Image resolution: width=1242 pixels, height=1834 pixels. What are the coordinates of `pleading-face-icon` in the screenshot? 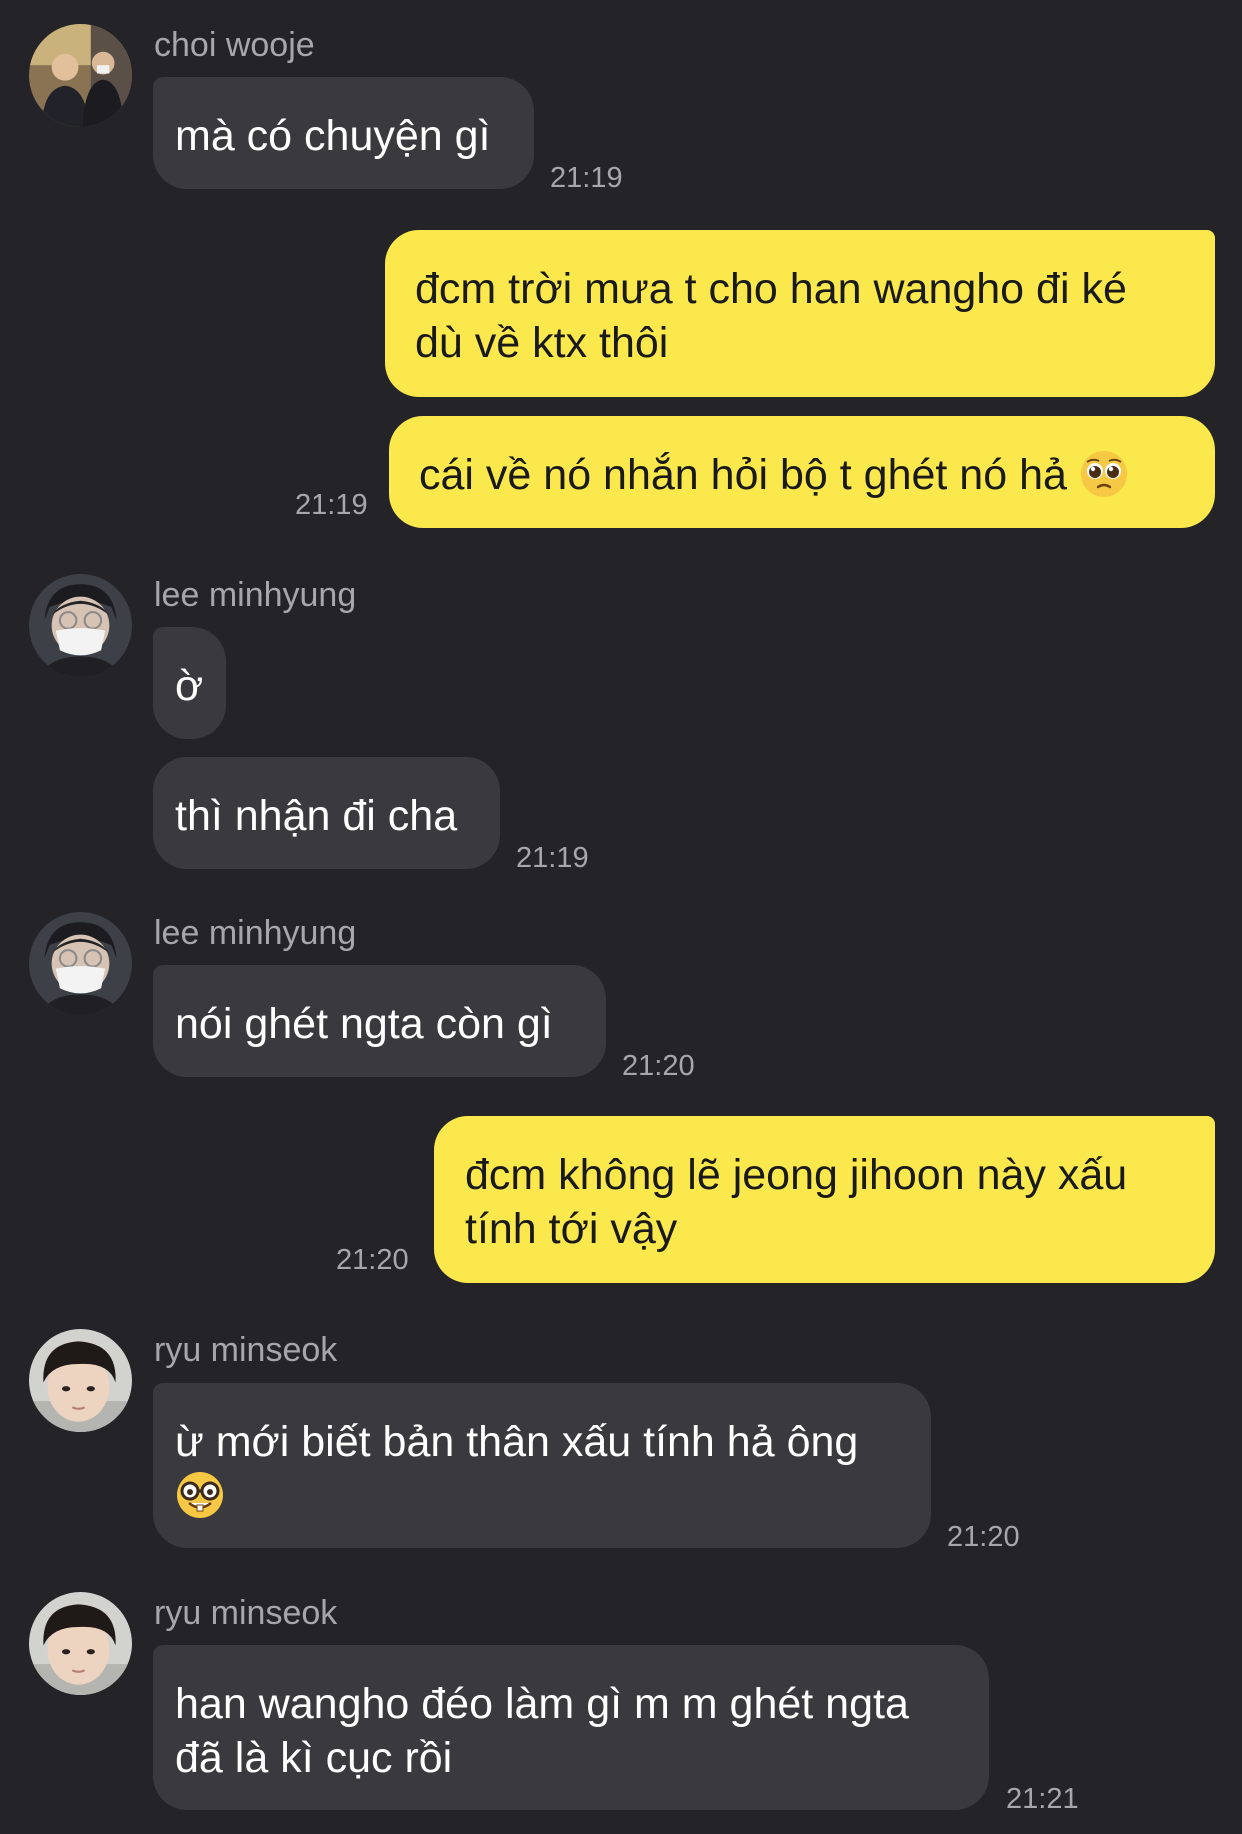 It's located at (1104, 474).